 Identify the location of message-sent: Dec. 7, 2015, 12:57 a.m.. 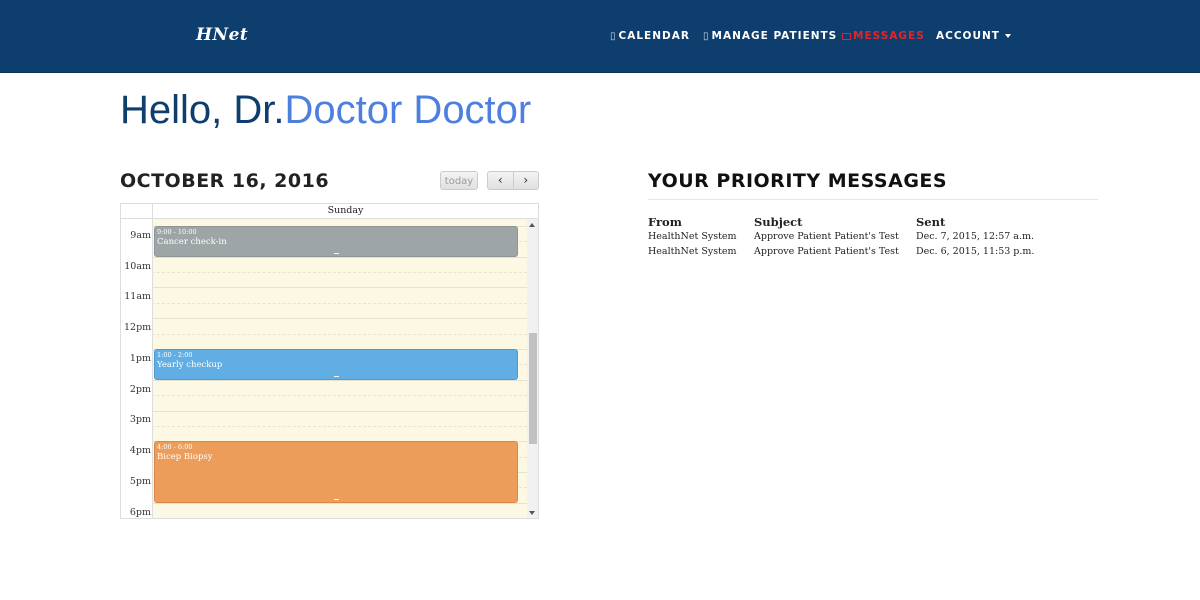
(975, 236).